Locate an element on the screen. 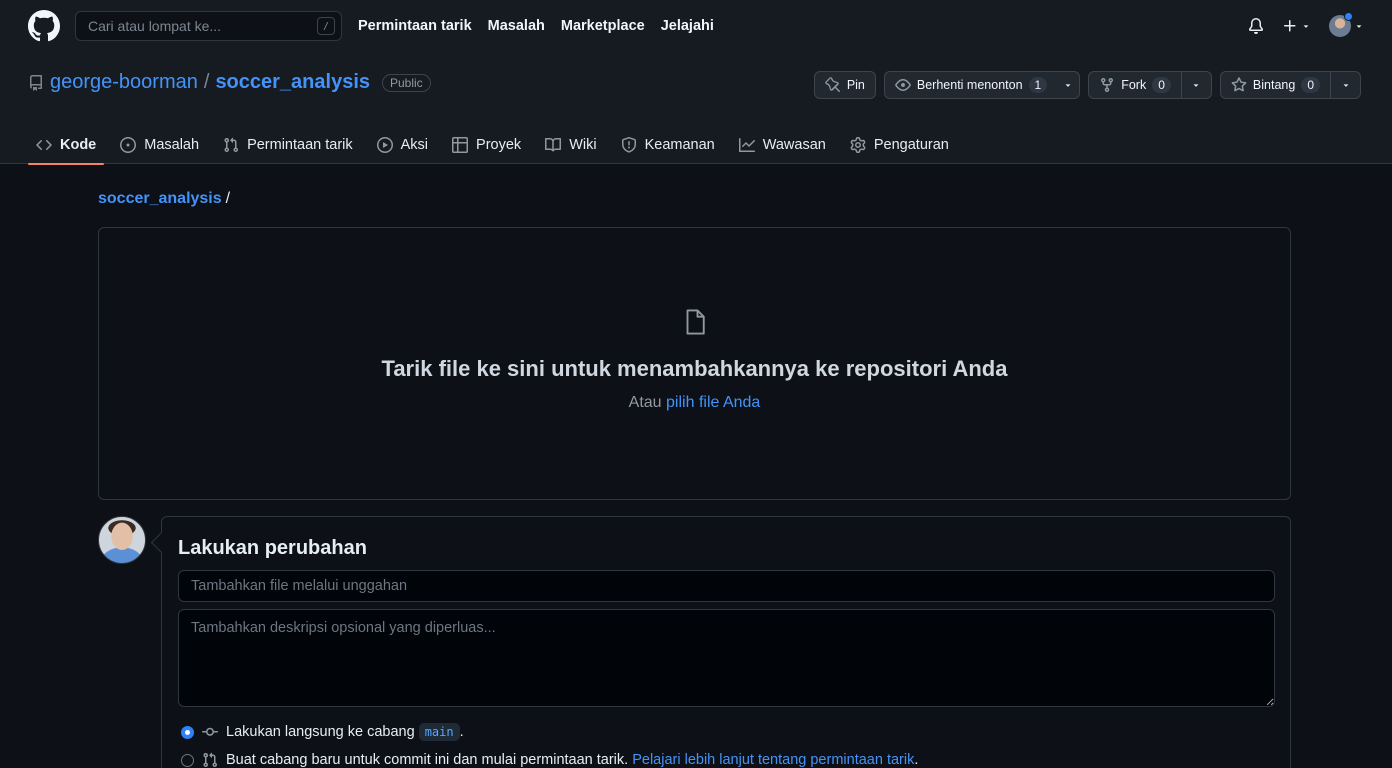  tab-security-label: Keamanan is located at coordinates (679, 145).